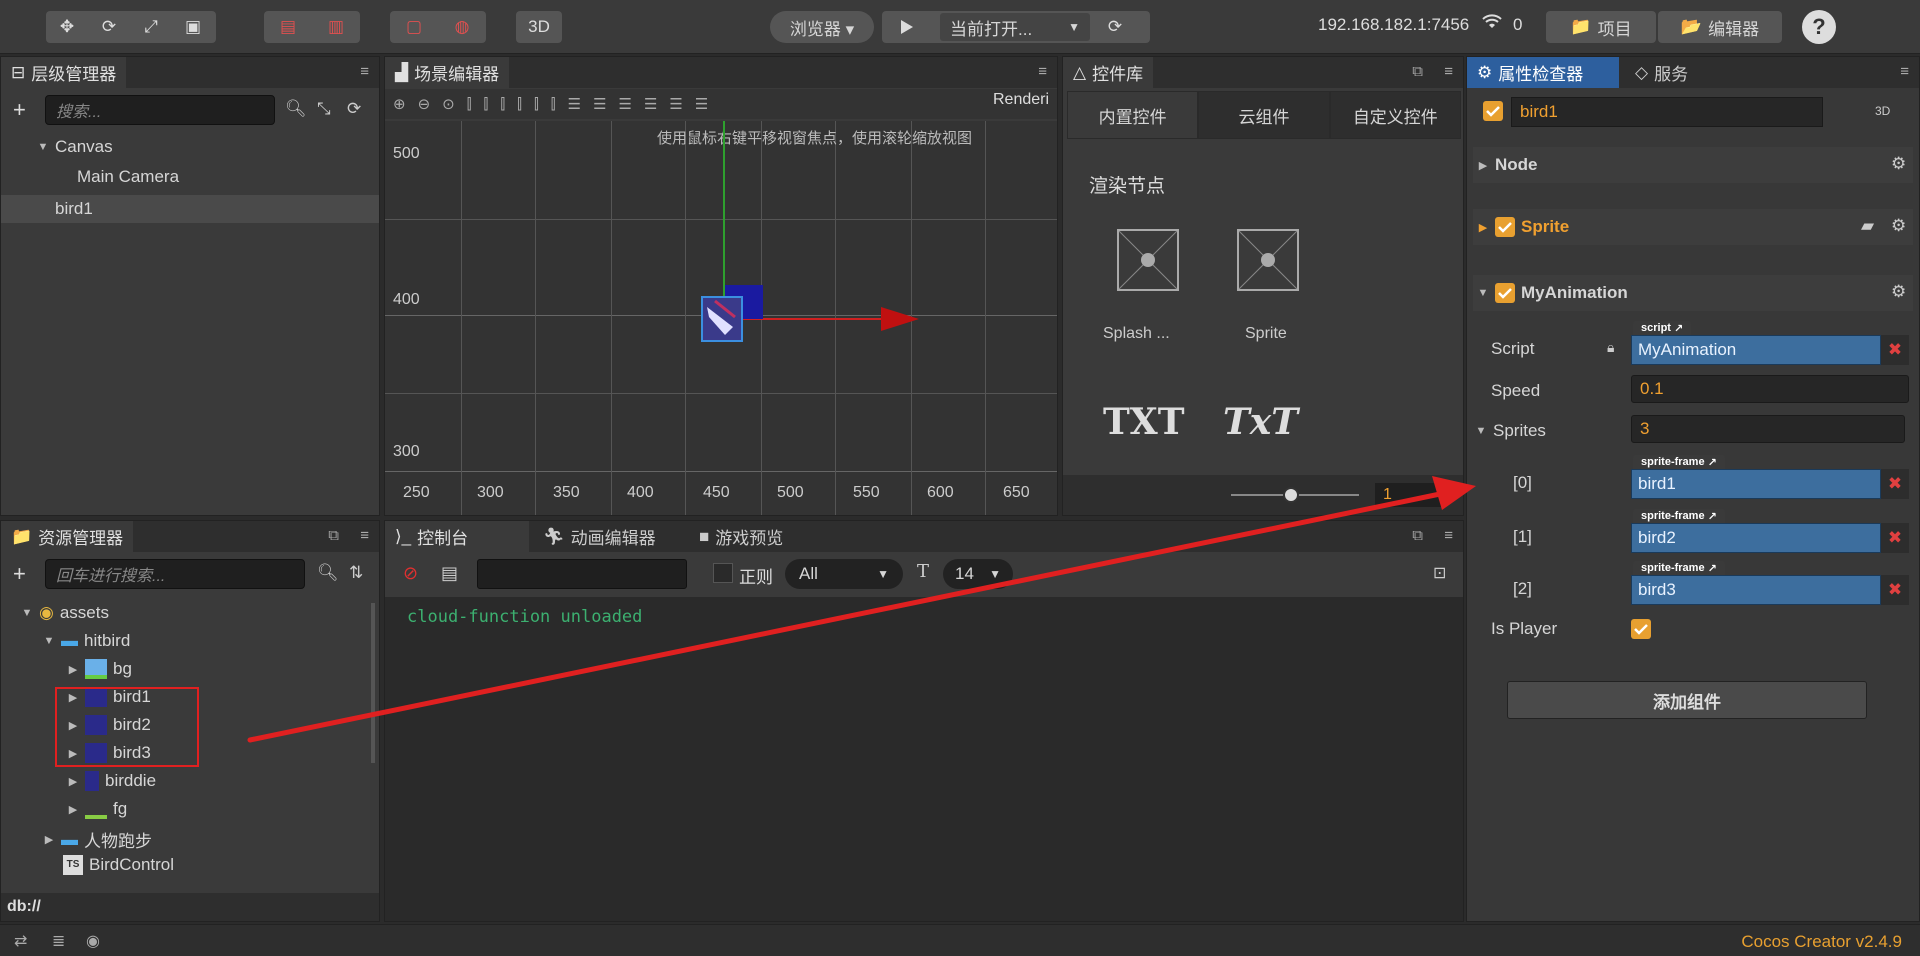  What do you see at coordinates (93, 941) in the screenshot?
I see `eye-icon: ◉` at bounding box center [93, 941].